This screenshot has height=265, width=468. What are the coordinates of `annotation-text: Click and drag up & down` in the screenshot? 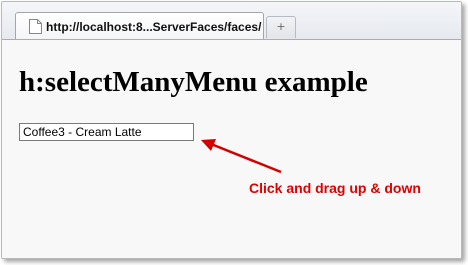 It's located at (335, 188).